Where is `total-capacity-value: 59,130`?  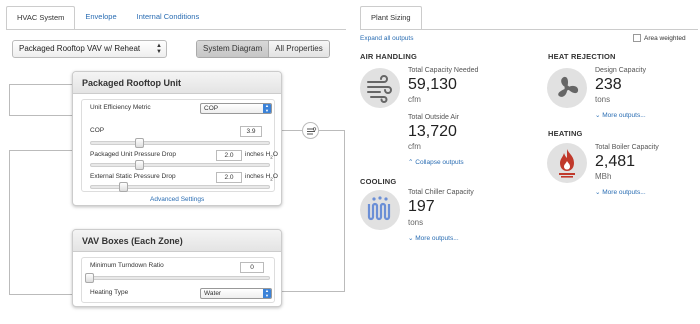 total-capacity-value: 59,130 is located at coordinates (432, 84).